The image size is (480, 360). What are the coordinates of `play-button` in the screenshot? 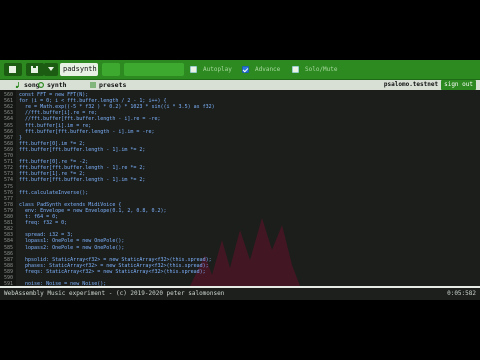 It's located at (13, 69).